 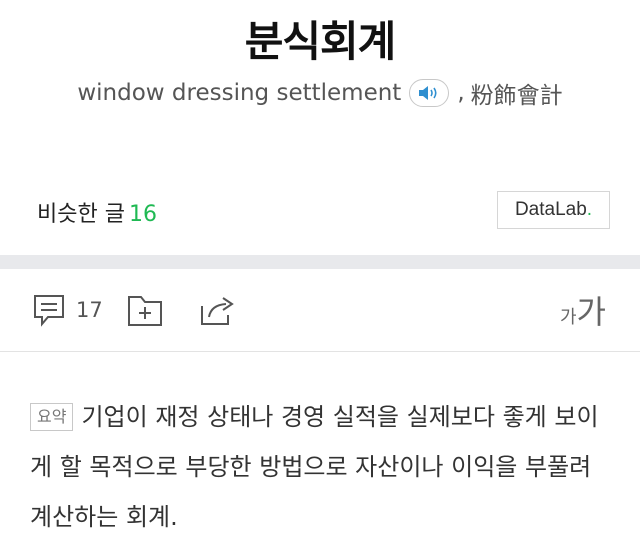 I want to click on similar-articles-link: 비슷한 글 16, so click(x=97, y=212).